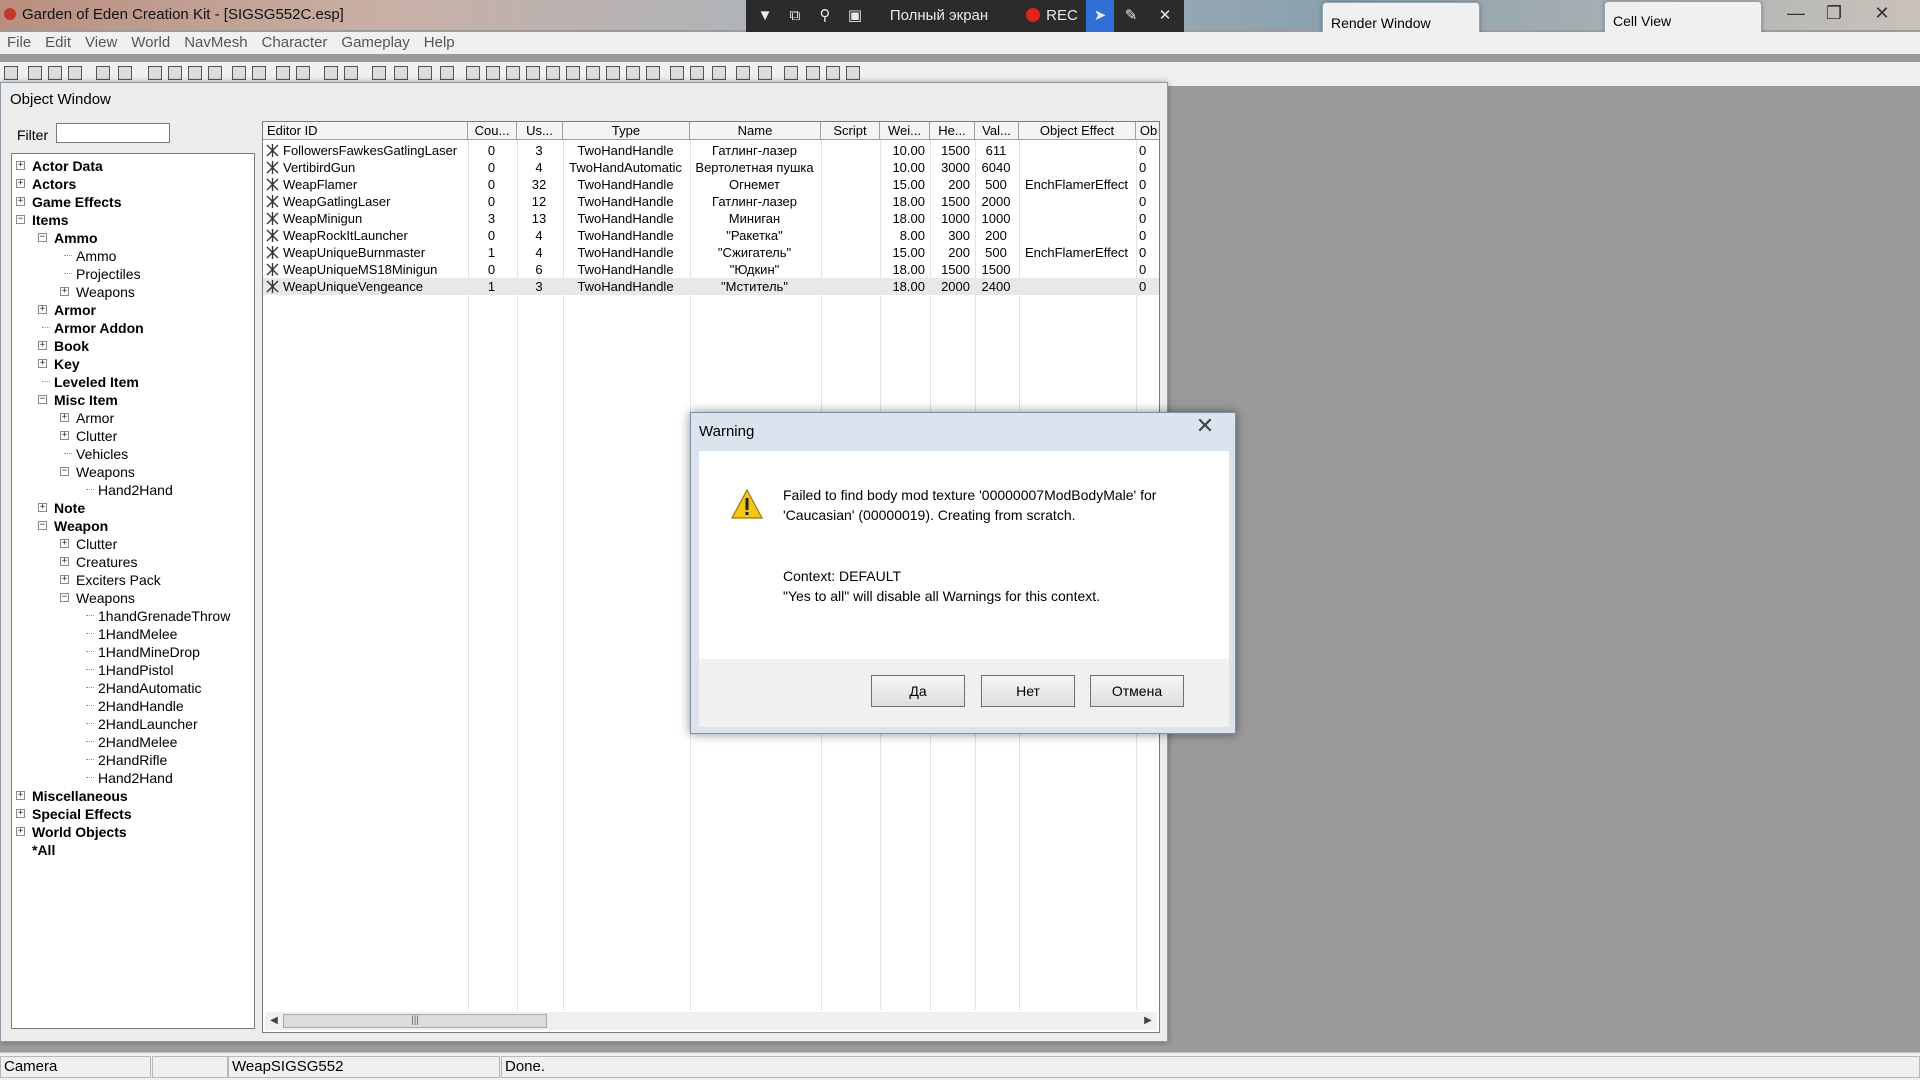 The width and height of the screenshot is (1920, 1080). What do you see at coordinates (86, 400) in the screenshot?
I see `tree-item: Misc Item` at bounding box center [86, 400].